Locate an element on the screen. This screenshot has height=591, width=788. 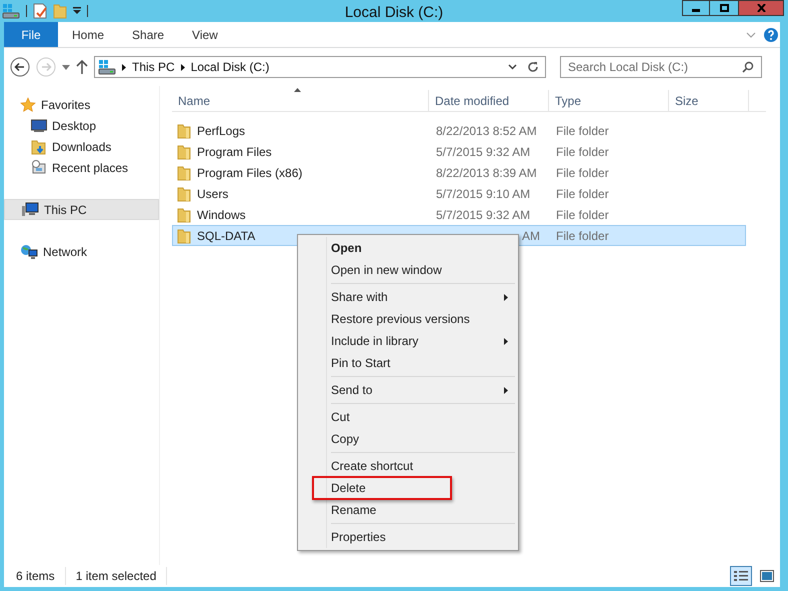
file-name: Users is located at coordinates (212, 194).